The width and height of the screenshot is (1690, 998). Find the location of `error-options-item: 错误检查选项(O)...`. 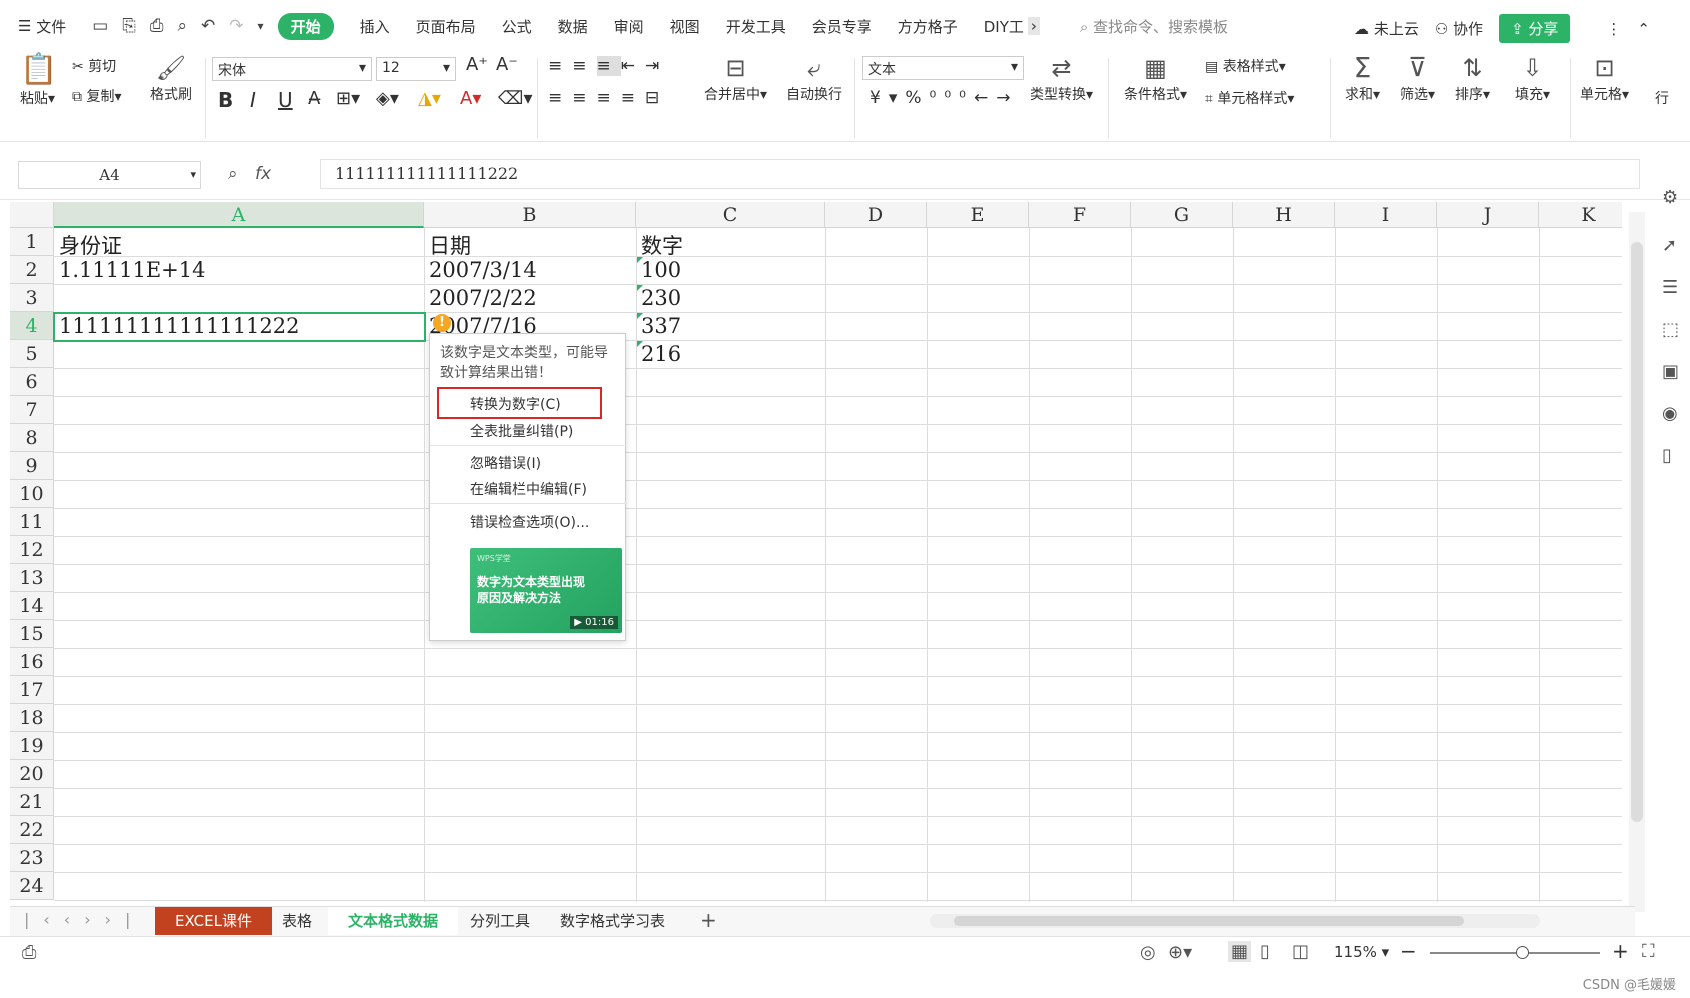

error-options-item: 错误检查选项(O)... is located at coordinates (529, 522).